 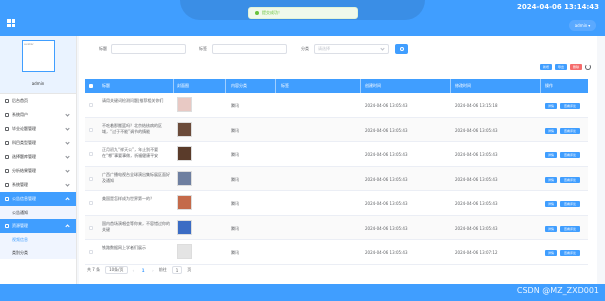 I want to click on export-button: 导出, so click(x=560, y=67).